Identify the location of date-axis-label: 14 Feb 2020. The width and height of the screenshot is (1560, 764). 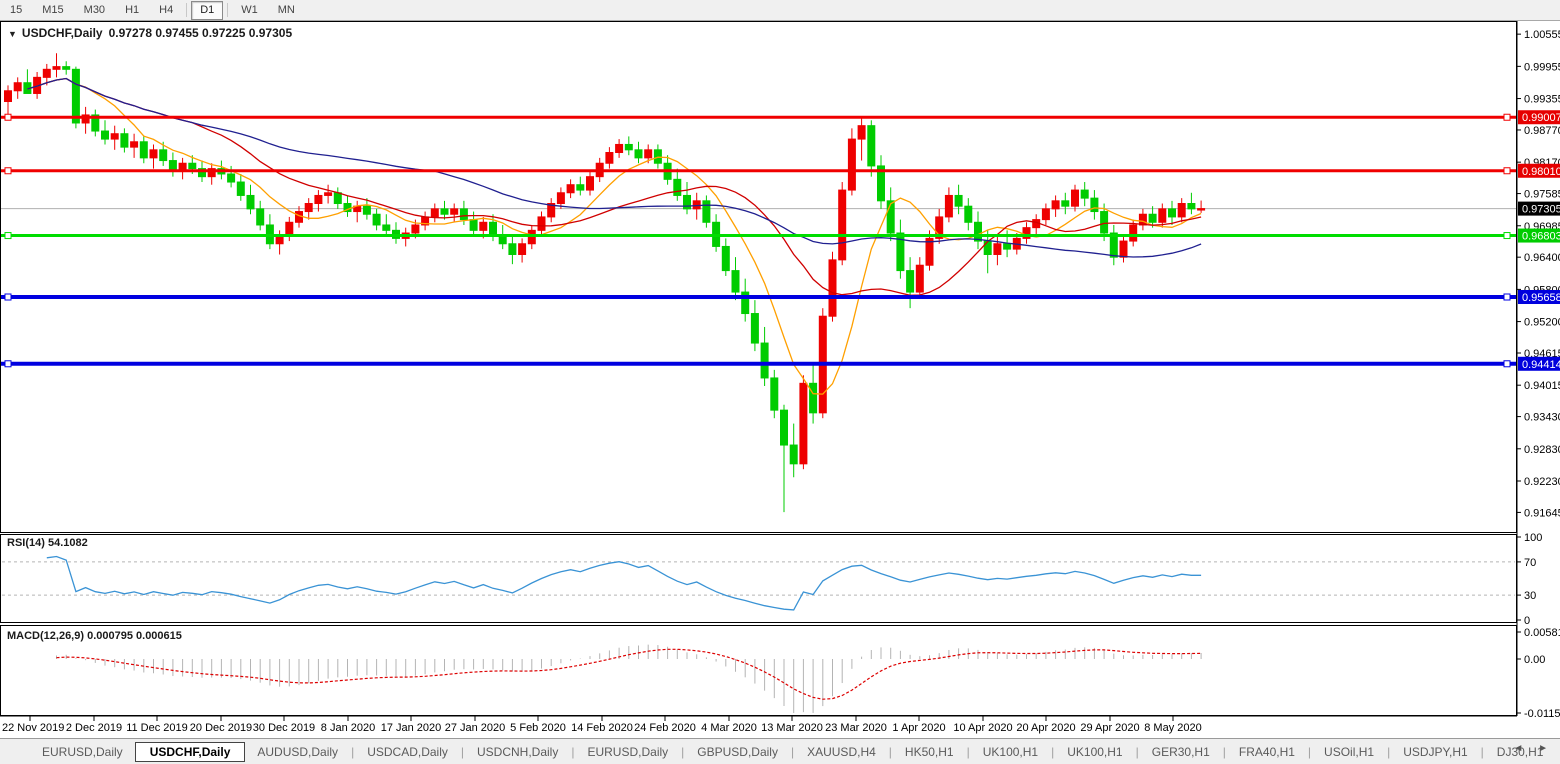
(602, 728).